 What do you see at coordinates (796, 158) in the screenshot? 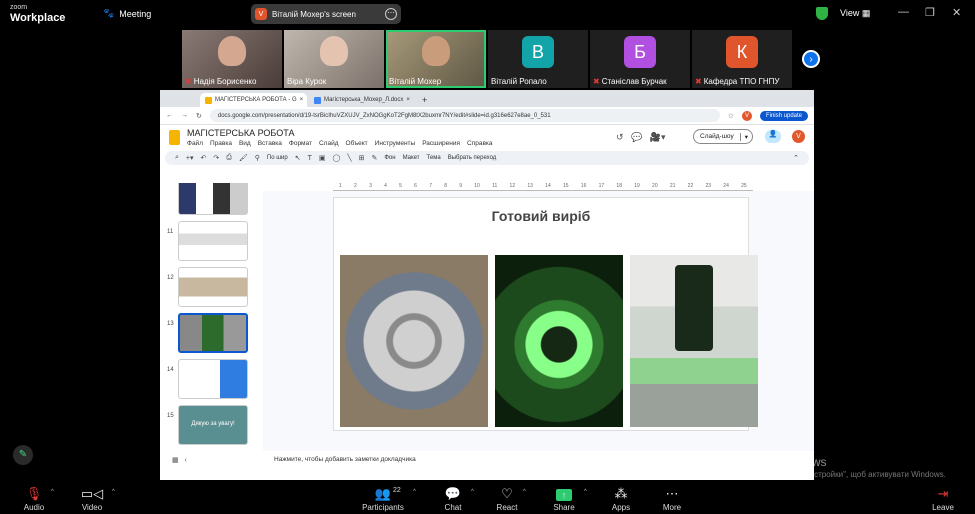
I see `chevron-up-icon: ⌃` at bounding box center [796, 158].